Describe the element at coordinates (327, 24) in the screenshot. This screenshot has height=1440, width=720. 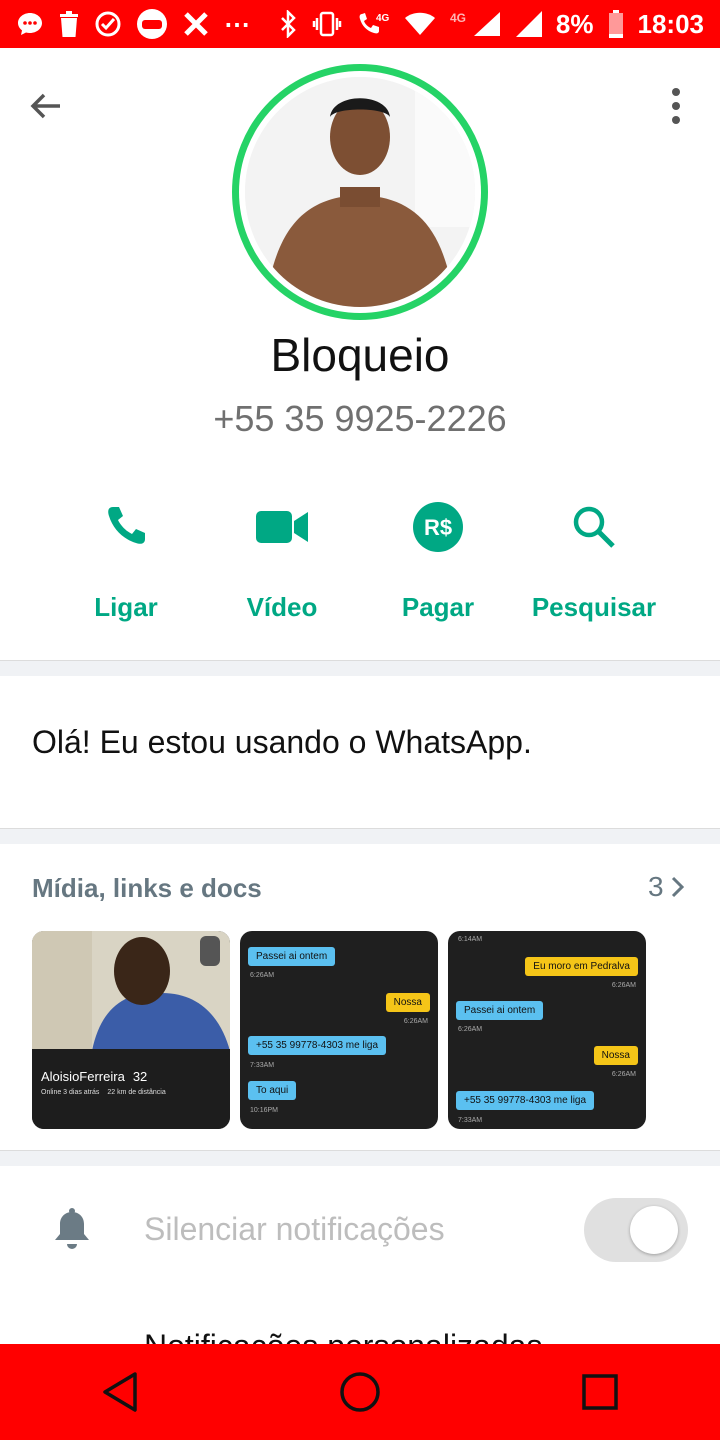
I see `vibrate-icon` at that location.